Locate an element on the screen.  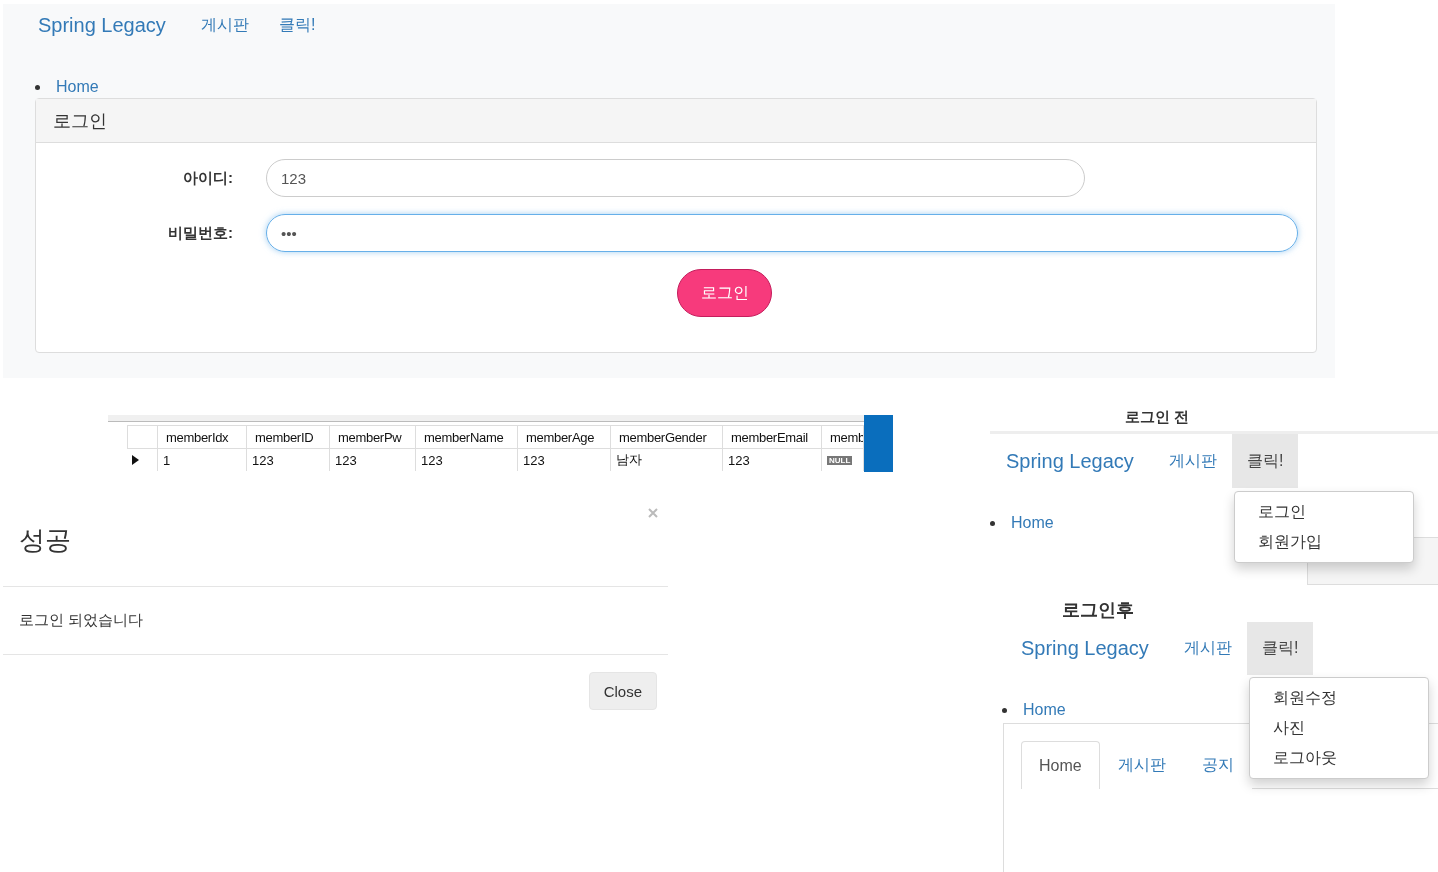
menu-item: 회원가입 is located at coordinates (1324, 542).